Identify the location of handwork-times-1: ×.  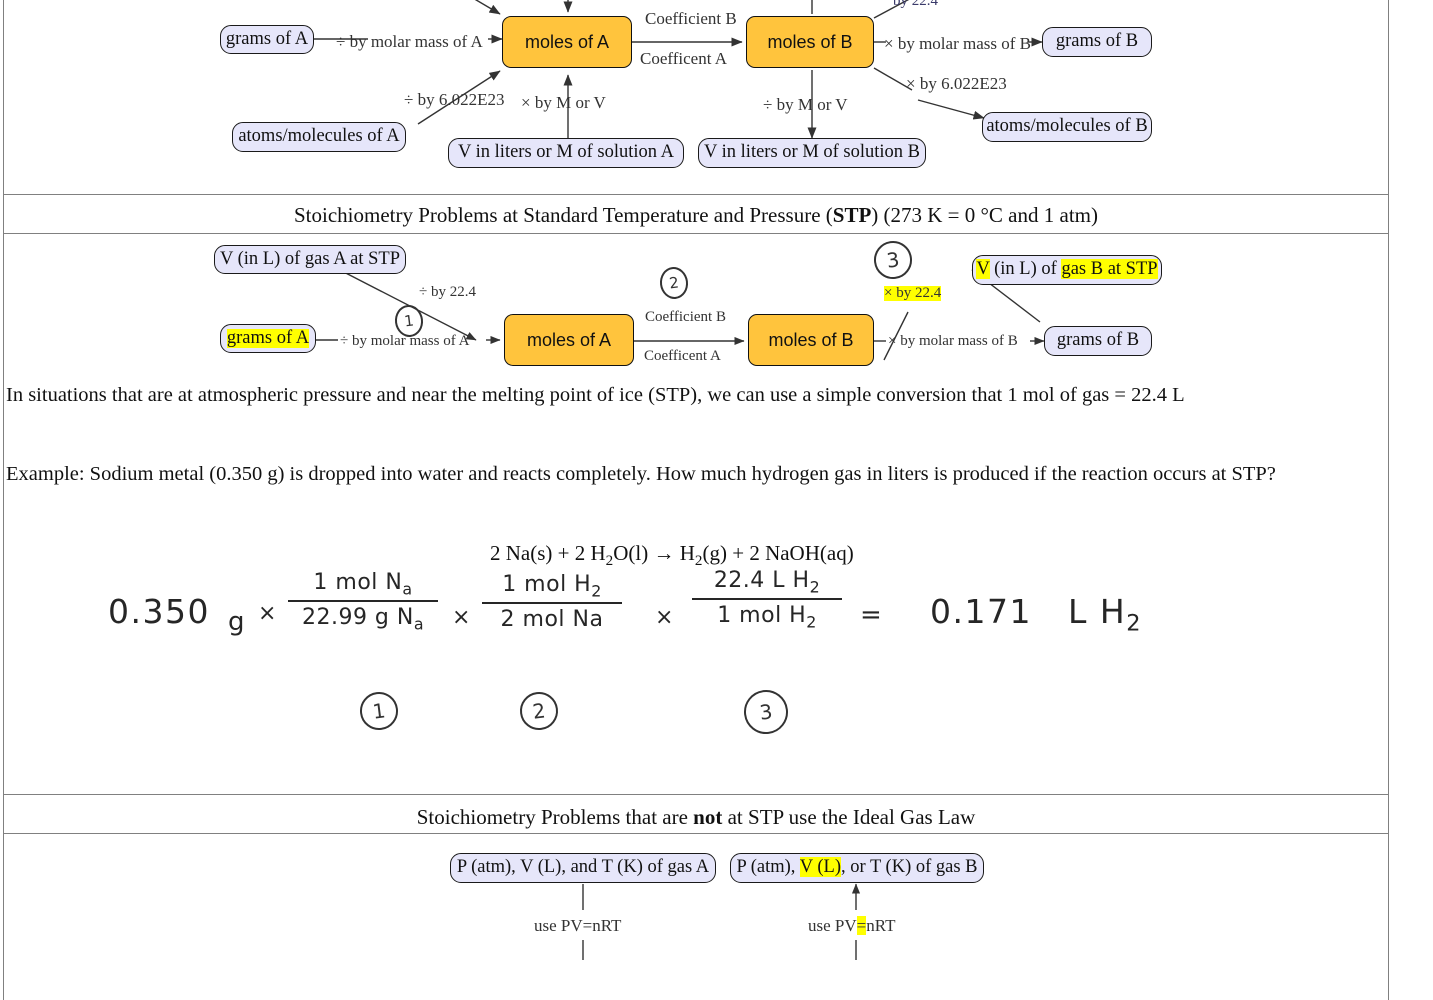
(267, 613).